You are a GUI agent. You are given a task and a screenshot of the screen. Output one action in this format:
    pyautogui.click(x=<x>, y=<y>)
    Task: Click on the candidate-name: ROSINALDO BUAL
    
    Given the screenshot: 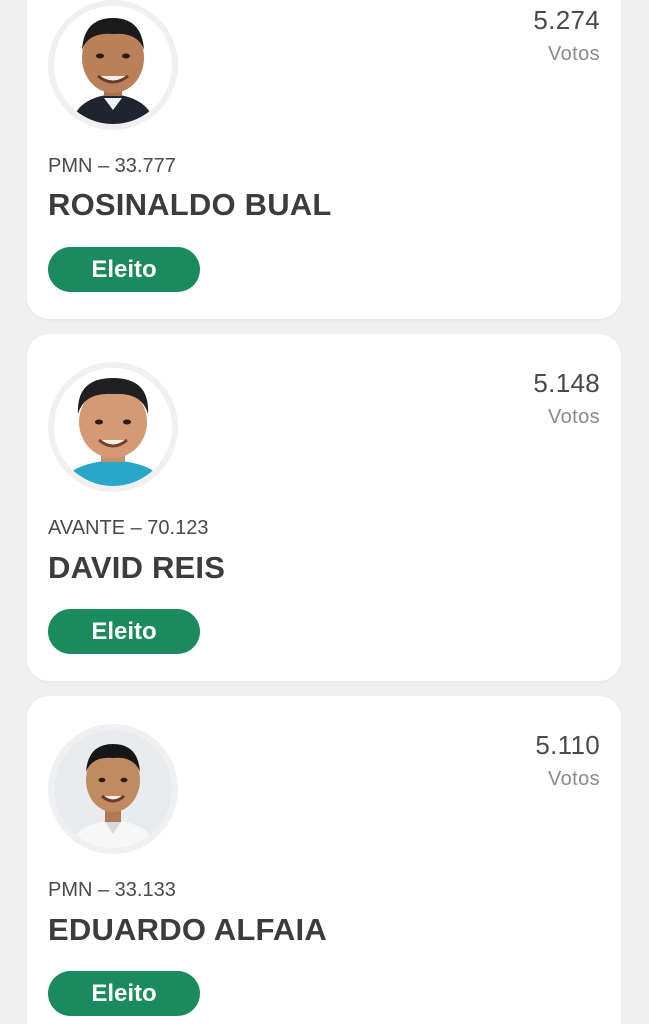 What is the action you would take?
    pyautogui.click(x=190, y=204)
    